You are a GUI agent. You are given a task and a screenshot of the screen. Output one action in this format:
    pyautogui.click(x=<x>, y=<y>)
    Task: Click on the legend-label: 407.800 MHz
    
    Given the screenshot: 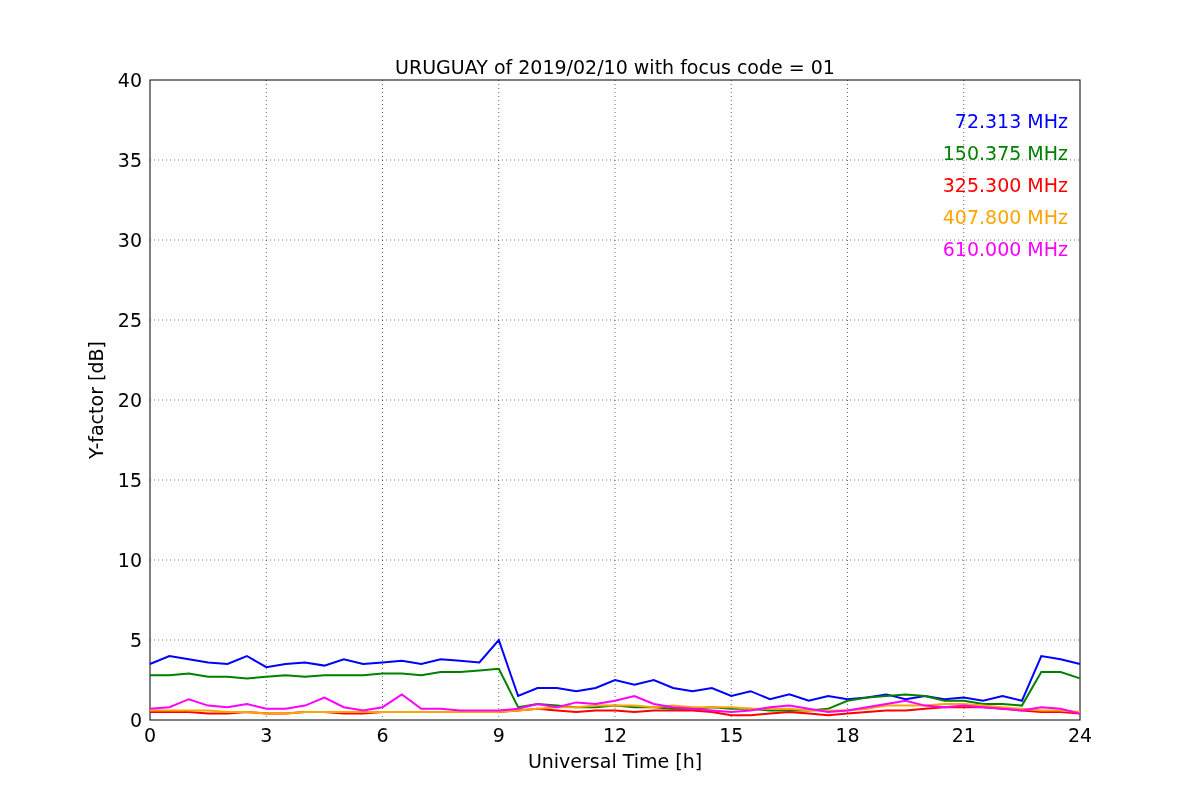 What is the action you would take?
    pyautogui.click(x=1005, y=217)
    